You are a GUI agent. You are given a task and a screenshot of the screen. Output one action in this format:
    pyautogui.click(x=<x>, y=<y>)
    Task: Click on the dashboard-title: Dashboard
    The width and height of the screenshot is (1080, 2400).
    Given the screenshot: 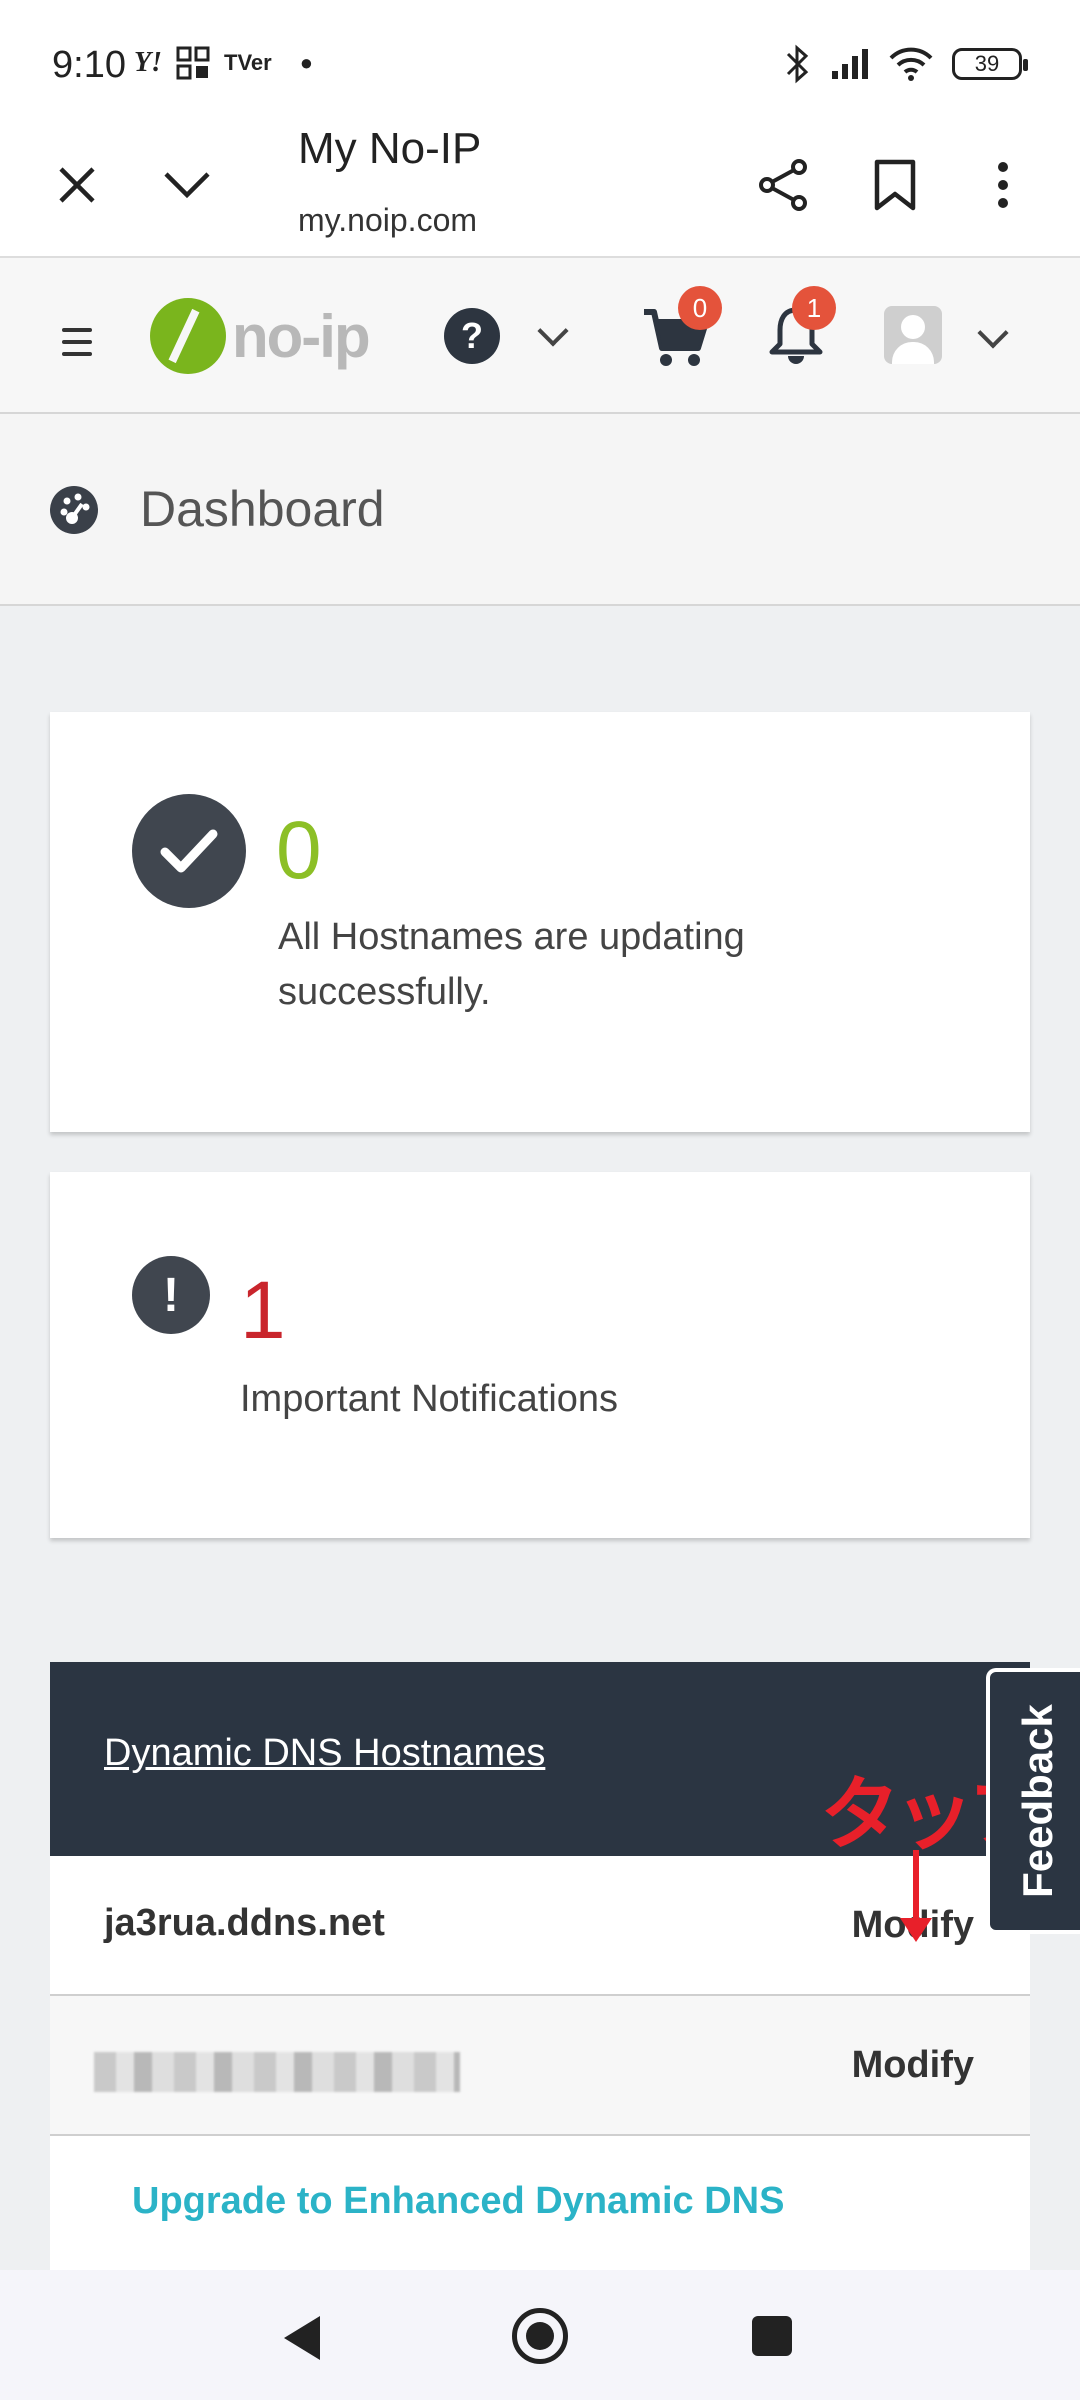 What is the action you would take?
    pyautogui.click(x=262, y=509)
    